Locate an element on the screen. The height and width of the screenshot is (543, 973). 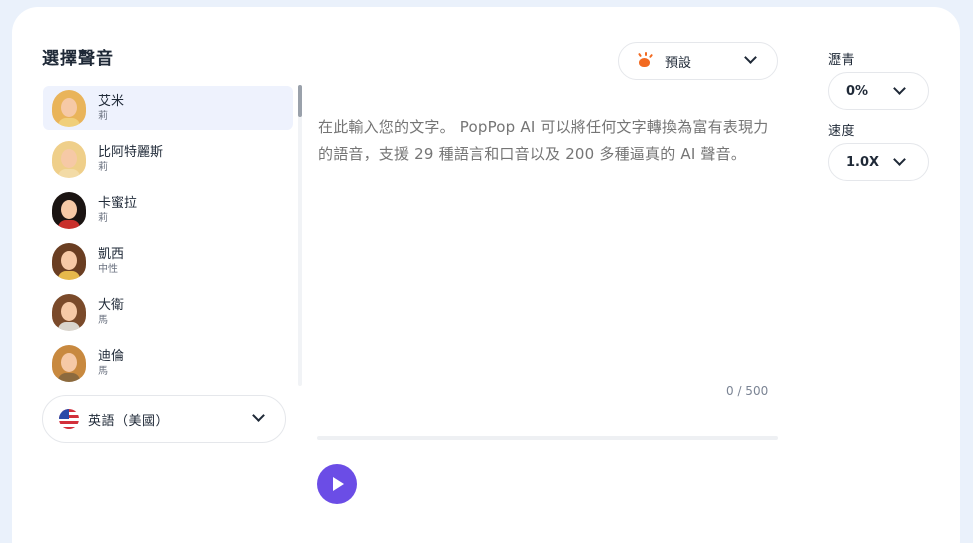
play-icon is located at coordinates (338, 484).